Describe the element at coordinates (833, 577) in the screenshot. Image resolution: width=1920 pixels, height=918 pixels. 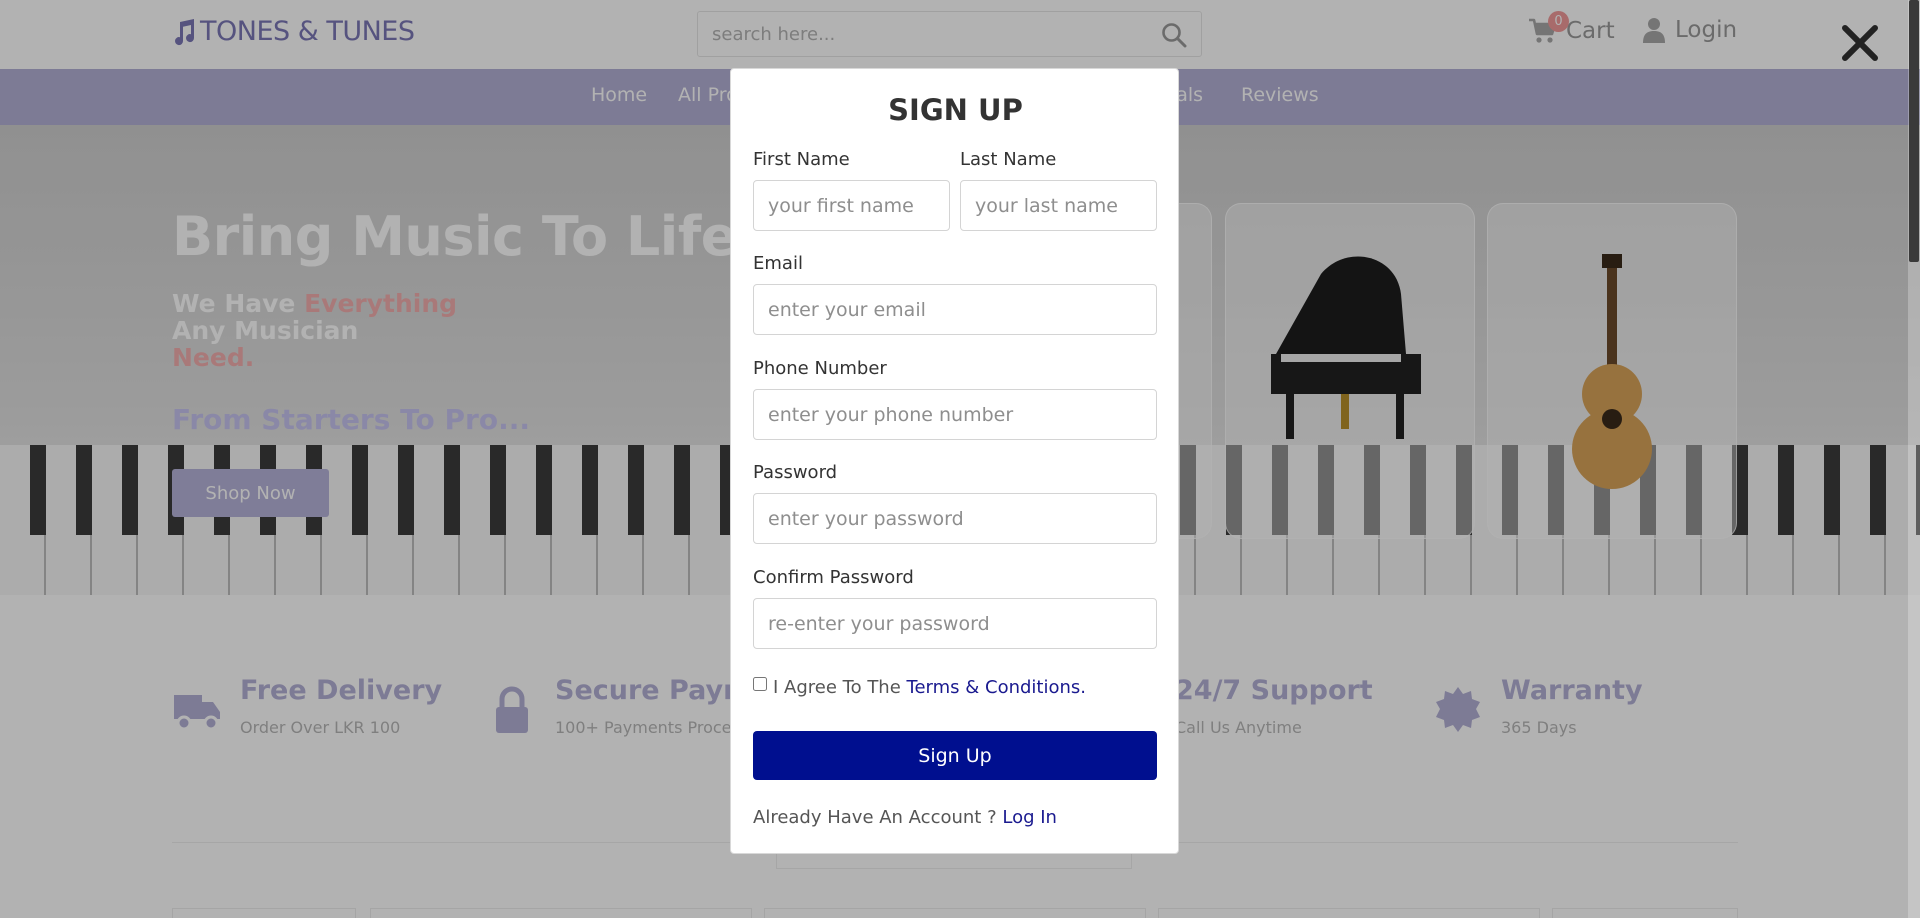
I see `confirm-password-label: Confirm Password` at that location.